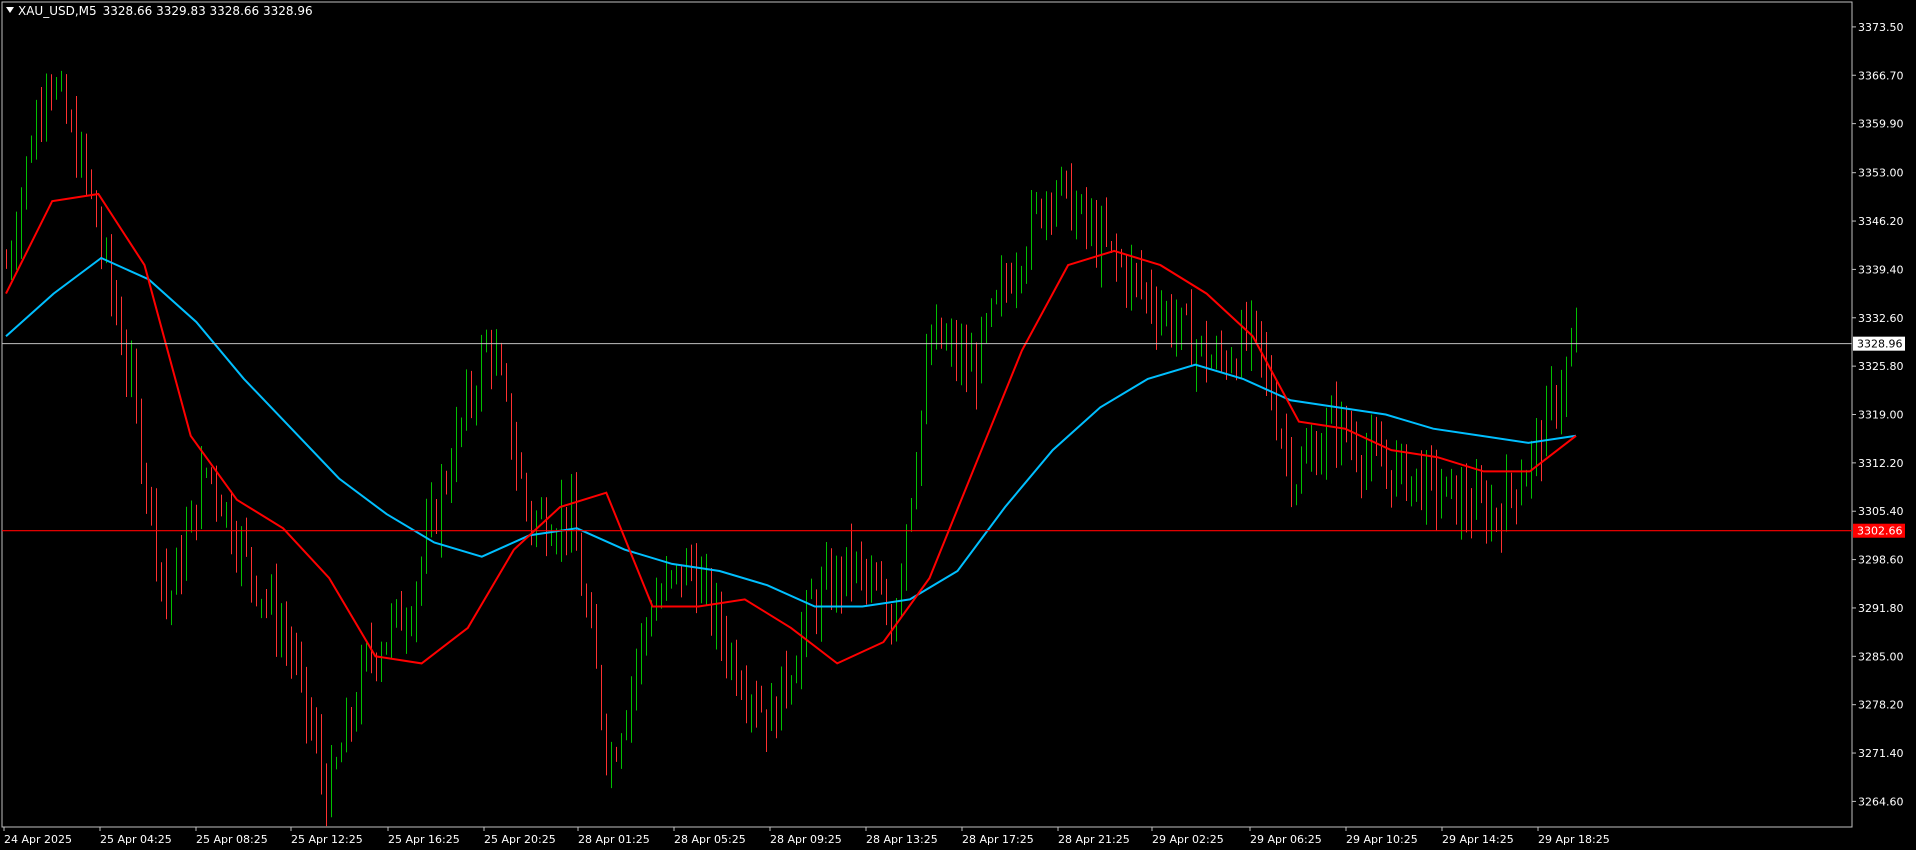 Image resolution: width=1916 pixels, height=850 pixels. Describe the element at coordinates (1478, 839) in the screenshot. I see `x-tick-label: 29 Apr 14:25` at that location.